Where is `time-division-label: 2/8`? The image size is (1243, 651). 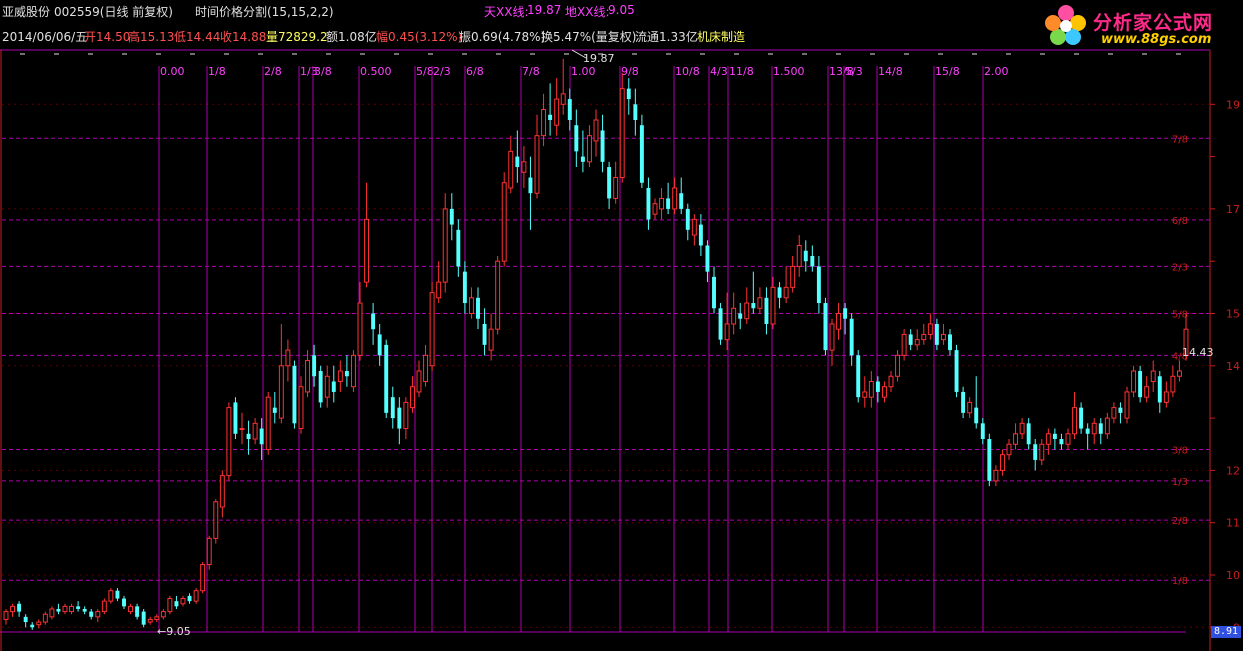
time-division-label: 2/8 is located at coordinates (273, 71).